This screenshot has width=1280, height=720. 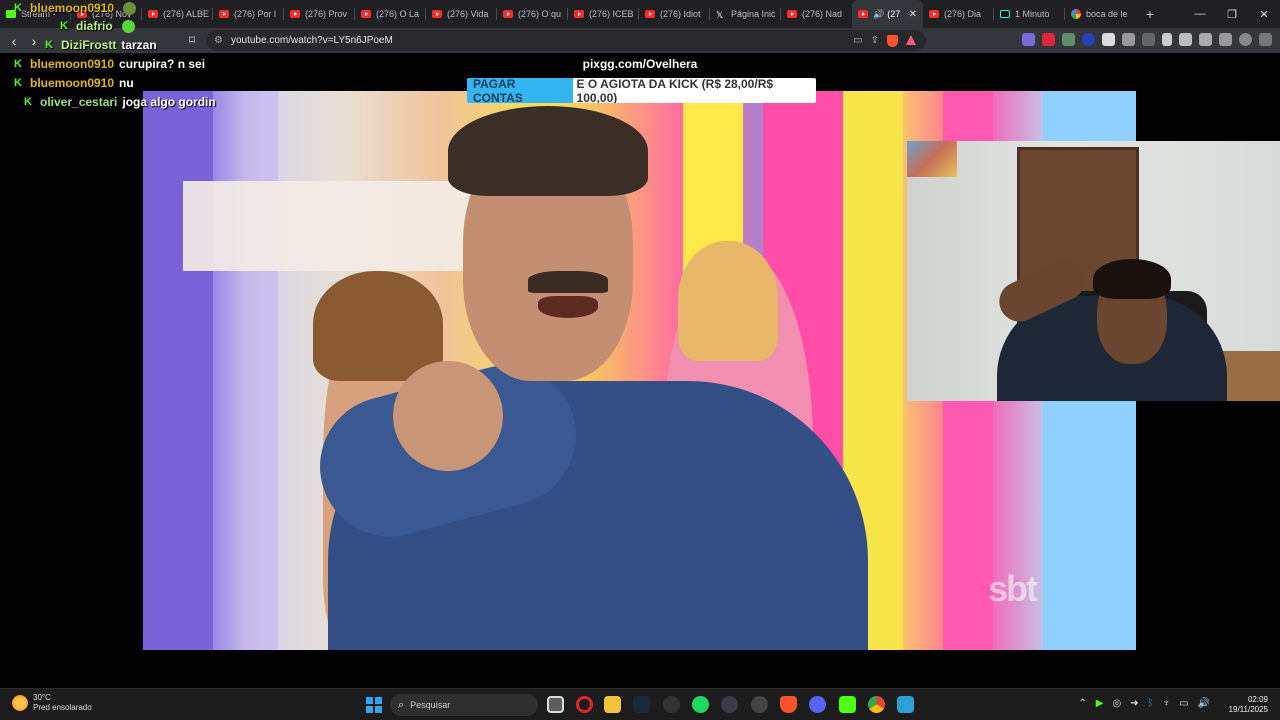 I want to click on chrome-icon, so click(x=876, y=704).